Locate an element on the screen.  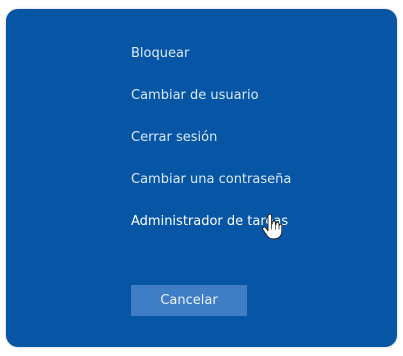
menu-item-bloquear: Bloquear is located at coordinates (211, 53).